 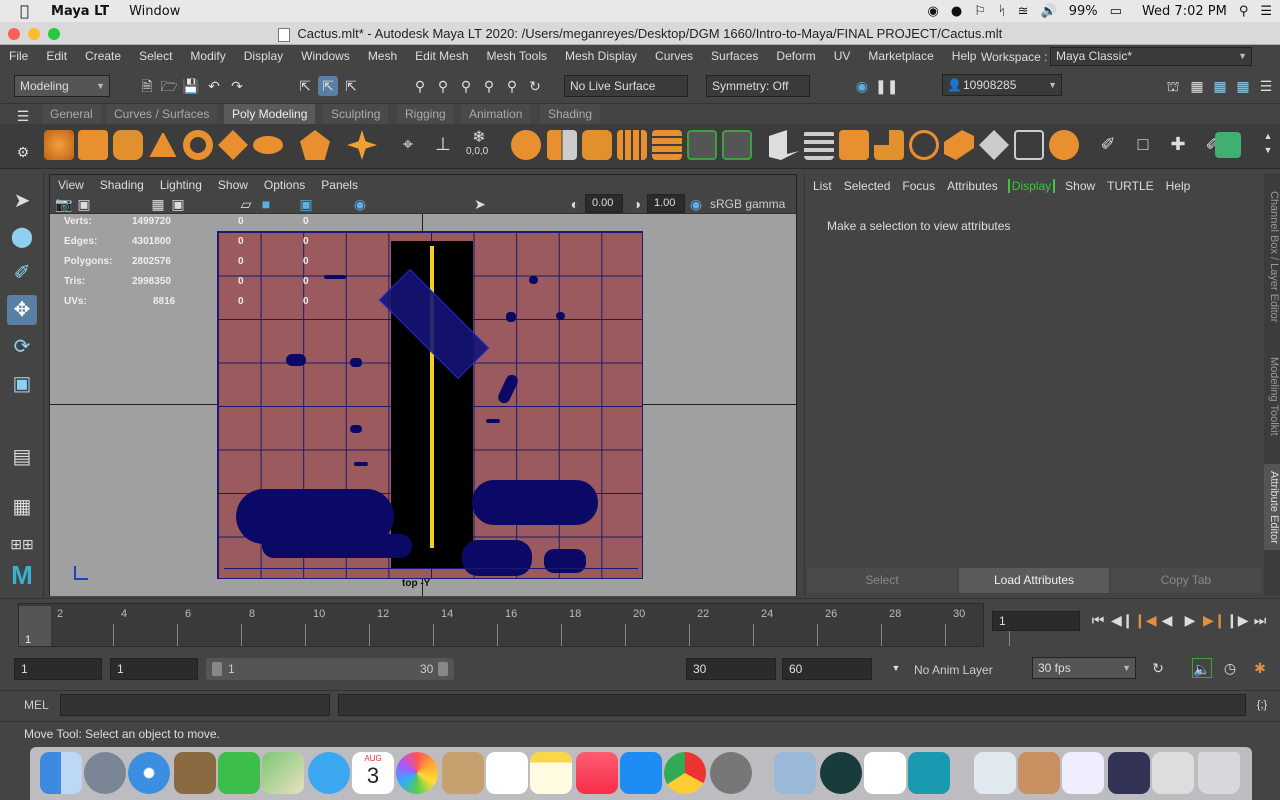 I want to click on snap-surface-icon: ⚲, so click(x=512, y=86).